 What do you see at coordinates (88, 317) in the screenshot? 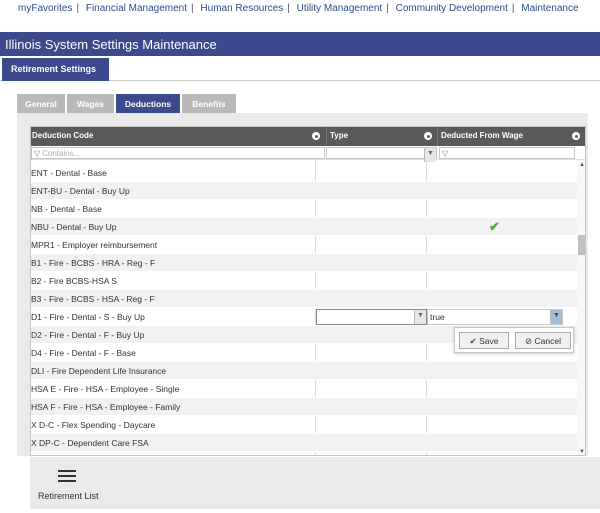
I see `deduction-code-cell: D1 - Fire - Dental - S - Buy Up` at bounding box center [88, 317].